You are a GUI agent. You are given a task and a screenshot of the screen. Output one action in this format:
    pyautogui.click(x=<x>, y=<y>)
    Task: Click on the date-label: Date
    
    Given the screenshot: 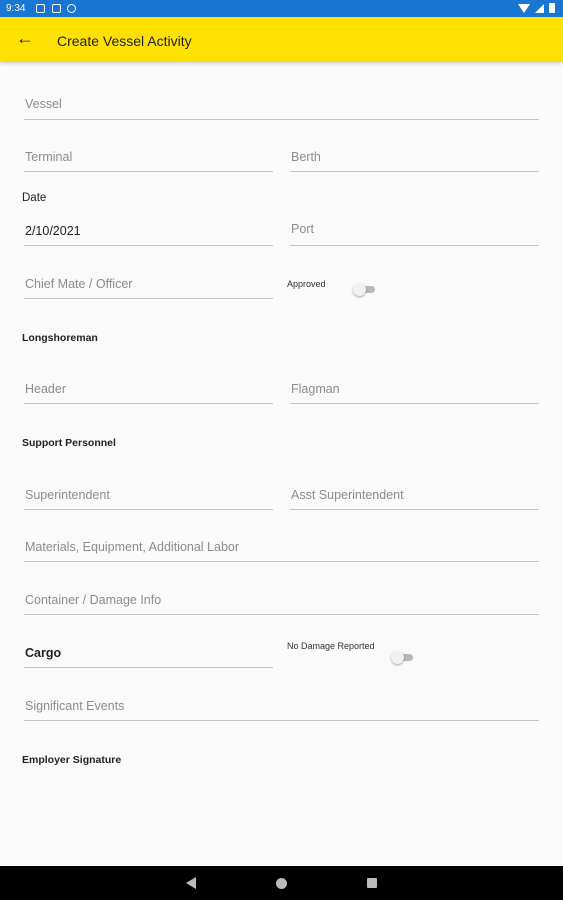 What is the action you would take?
    pyautogui.click(x=34, y=198)
    